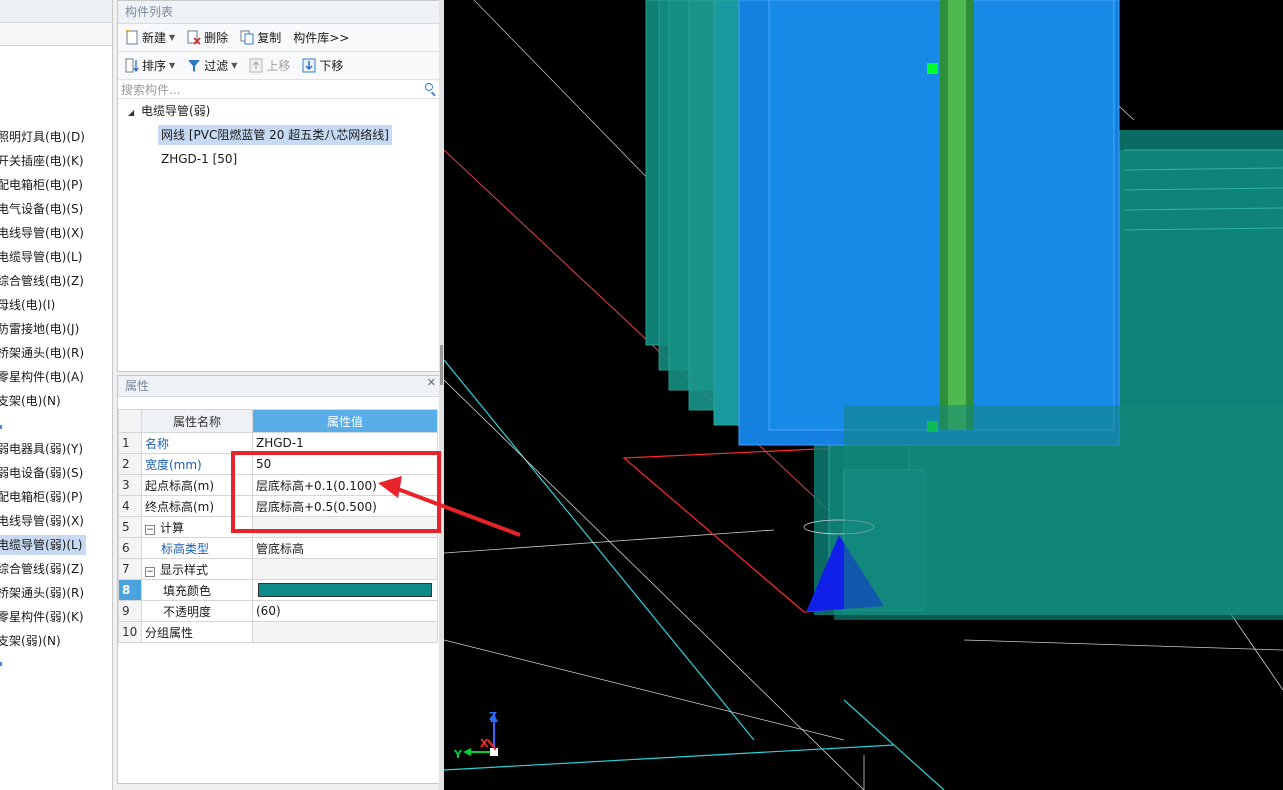 This screenshot has height=790, width=1283. I want to click on new-file-icon, so click(132, 37).